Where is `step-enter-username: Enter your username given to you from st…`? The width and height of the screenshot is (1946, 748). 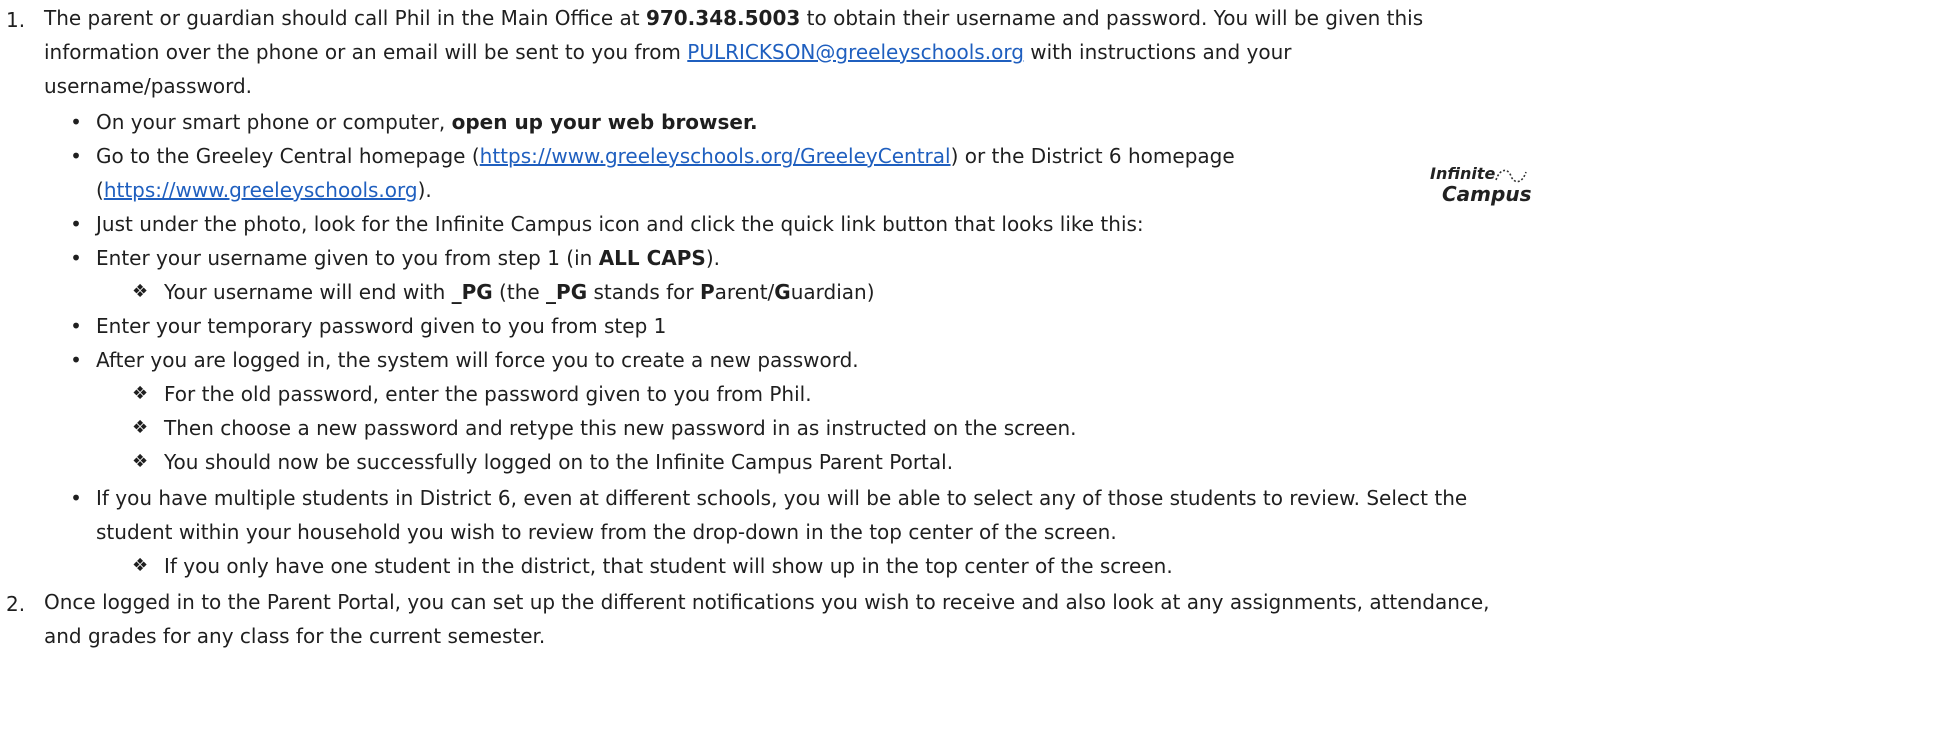 step-enter-username: Enter your username given to you from st… is located at coordinates (408, 258).